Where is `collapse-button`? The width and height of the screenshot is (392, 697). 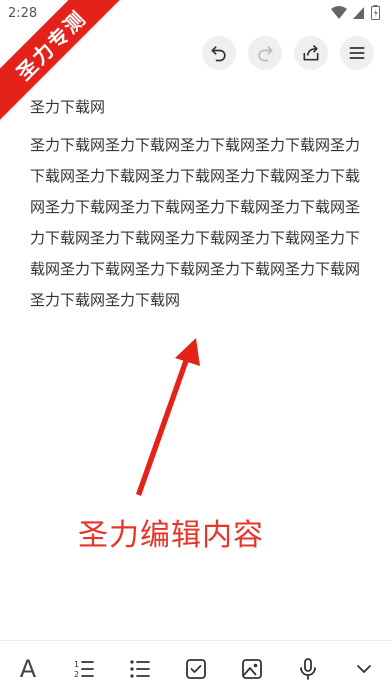
collapse-button is located at coordinates (364, 669).